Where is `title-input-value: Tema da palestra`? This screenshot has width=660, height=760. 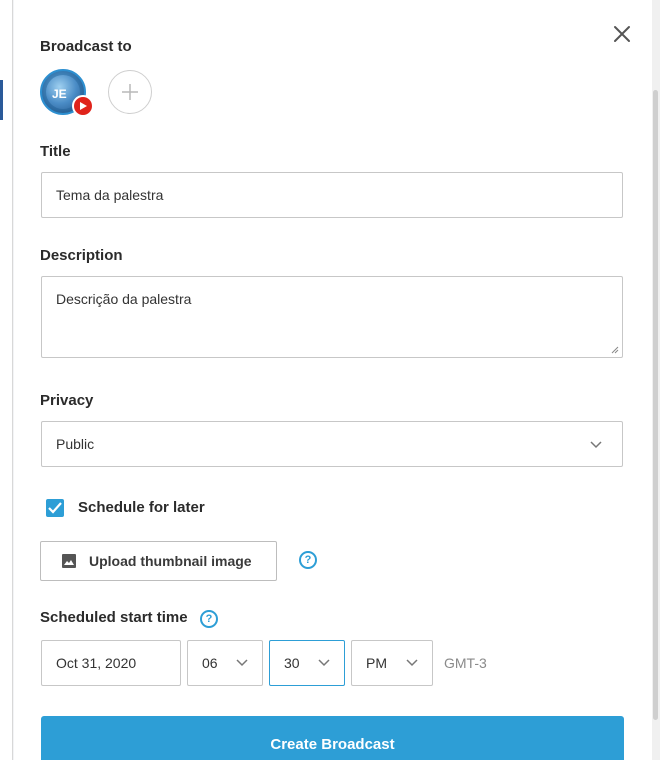
title-input-value: Tema da palestra is located at coordinates (110, 195).